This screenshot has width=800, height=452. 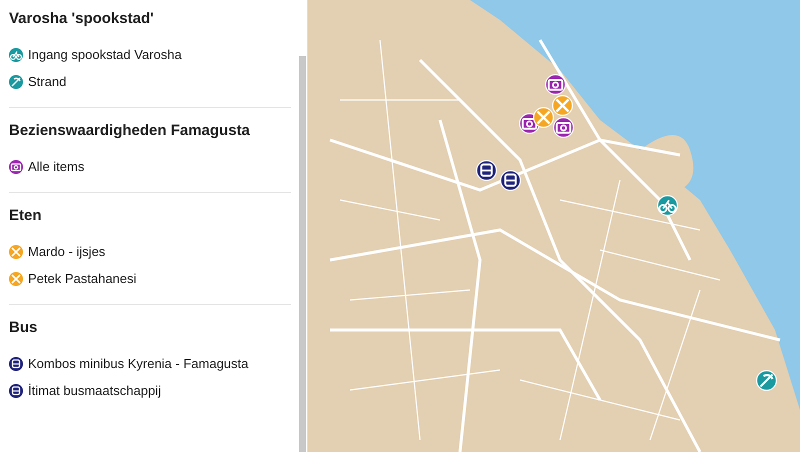 What do you see at coordinates (150, 166) in the screenshot?
I see `legend-item: Alle items` at bounding box center [150, 166].